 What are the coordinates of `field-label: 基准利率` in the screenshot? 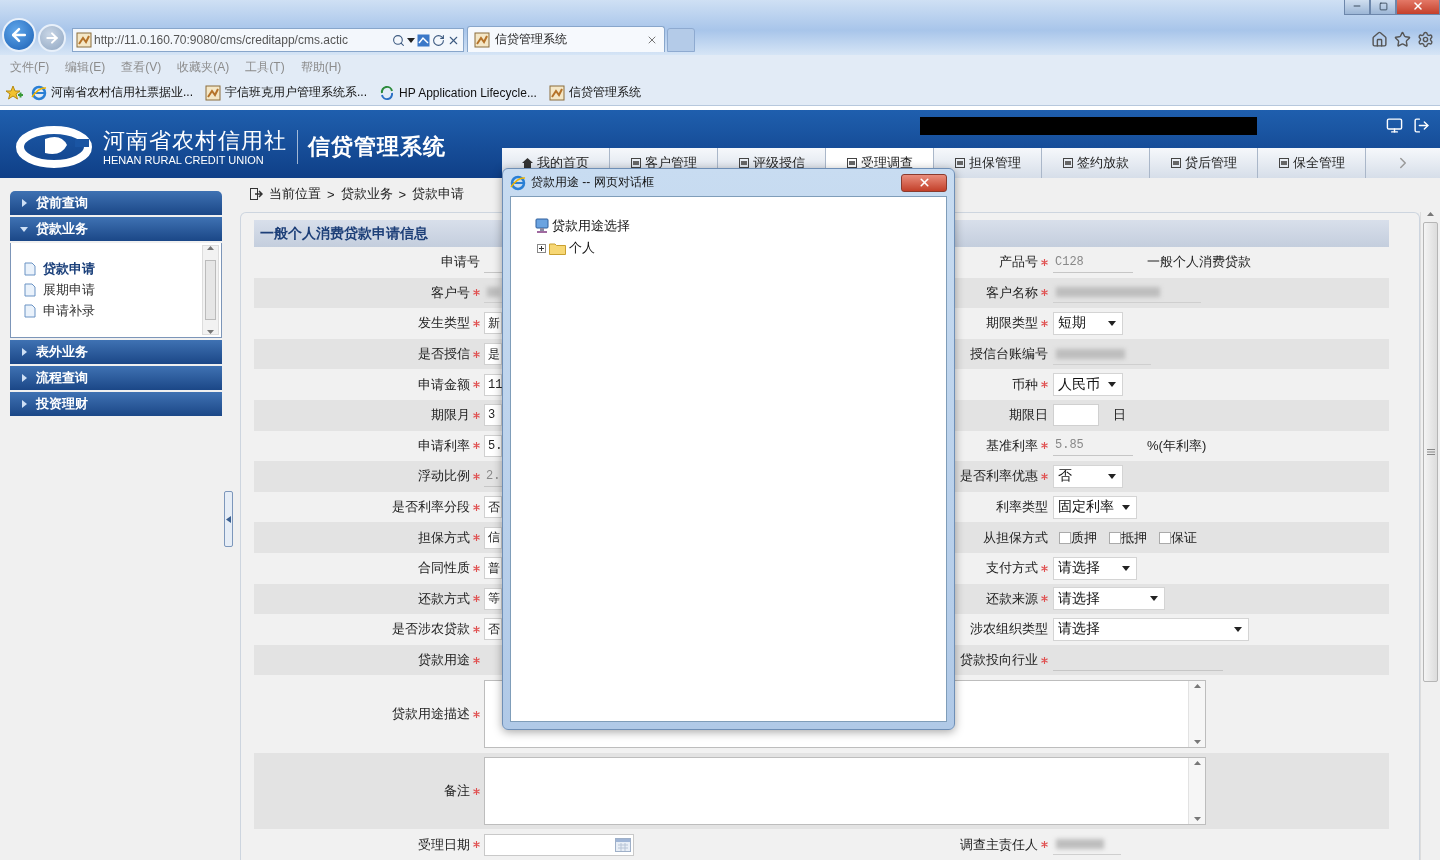 It's located at (1012, 445).